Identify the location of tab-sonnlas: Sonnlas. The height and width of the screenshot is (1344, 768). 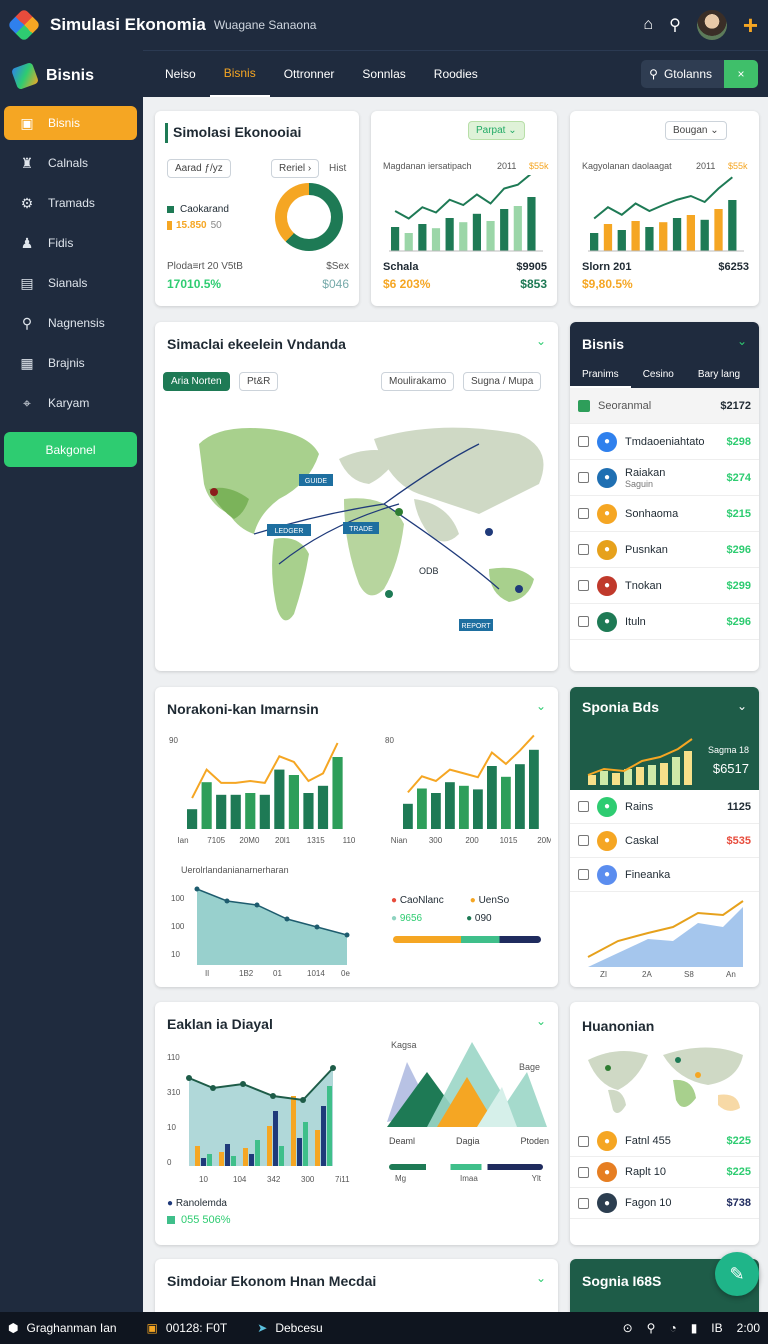
(383, 74).